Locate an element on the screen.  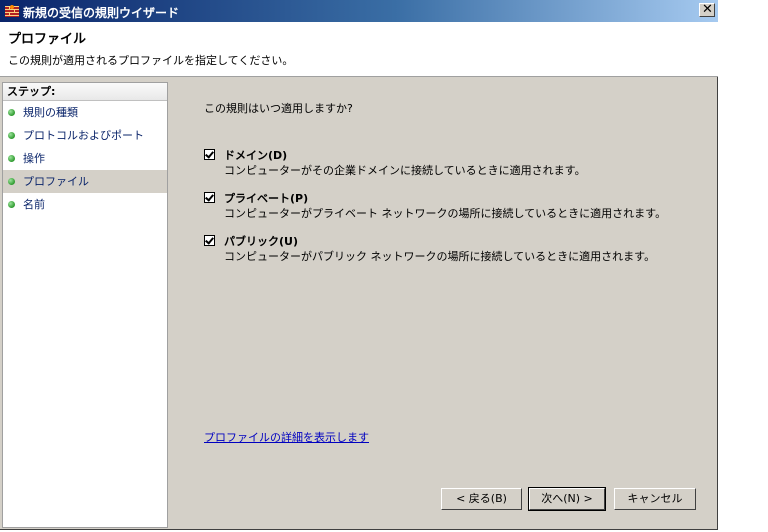
private-label: プライベート(P) is located at coordinates (266, 198).